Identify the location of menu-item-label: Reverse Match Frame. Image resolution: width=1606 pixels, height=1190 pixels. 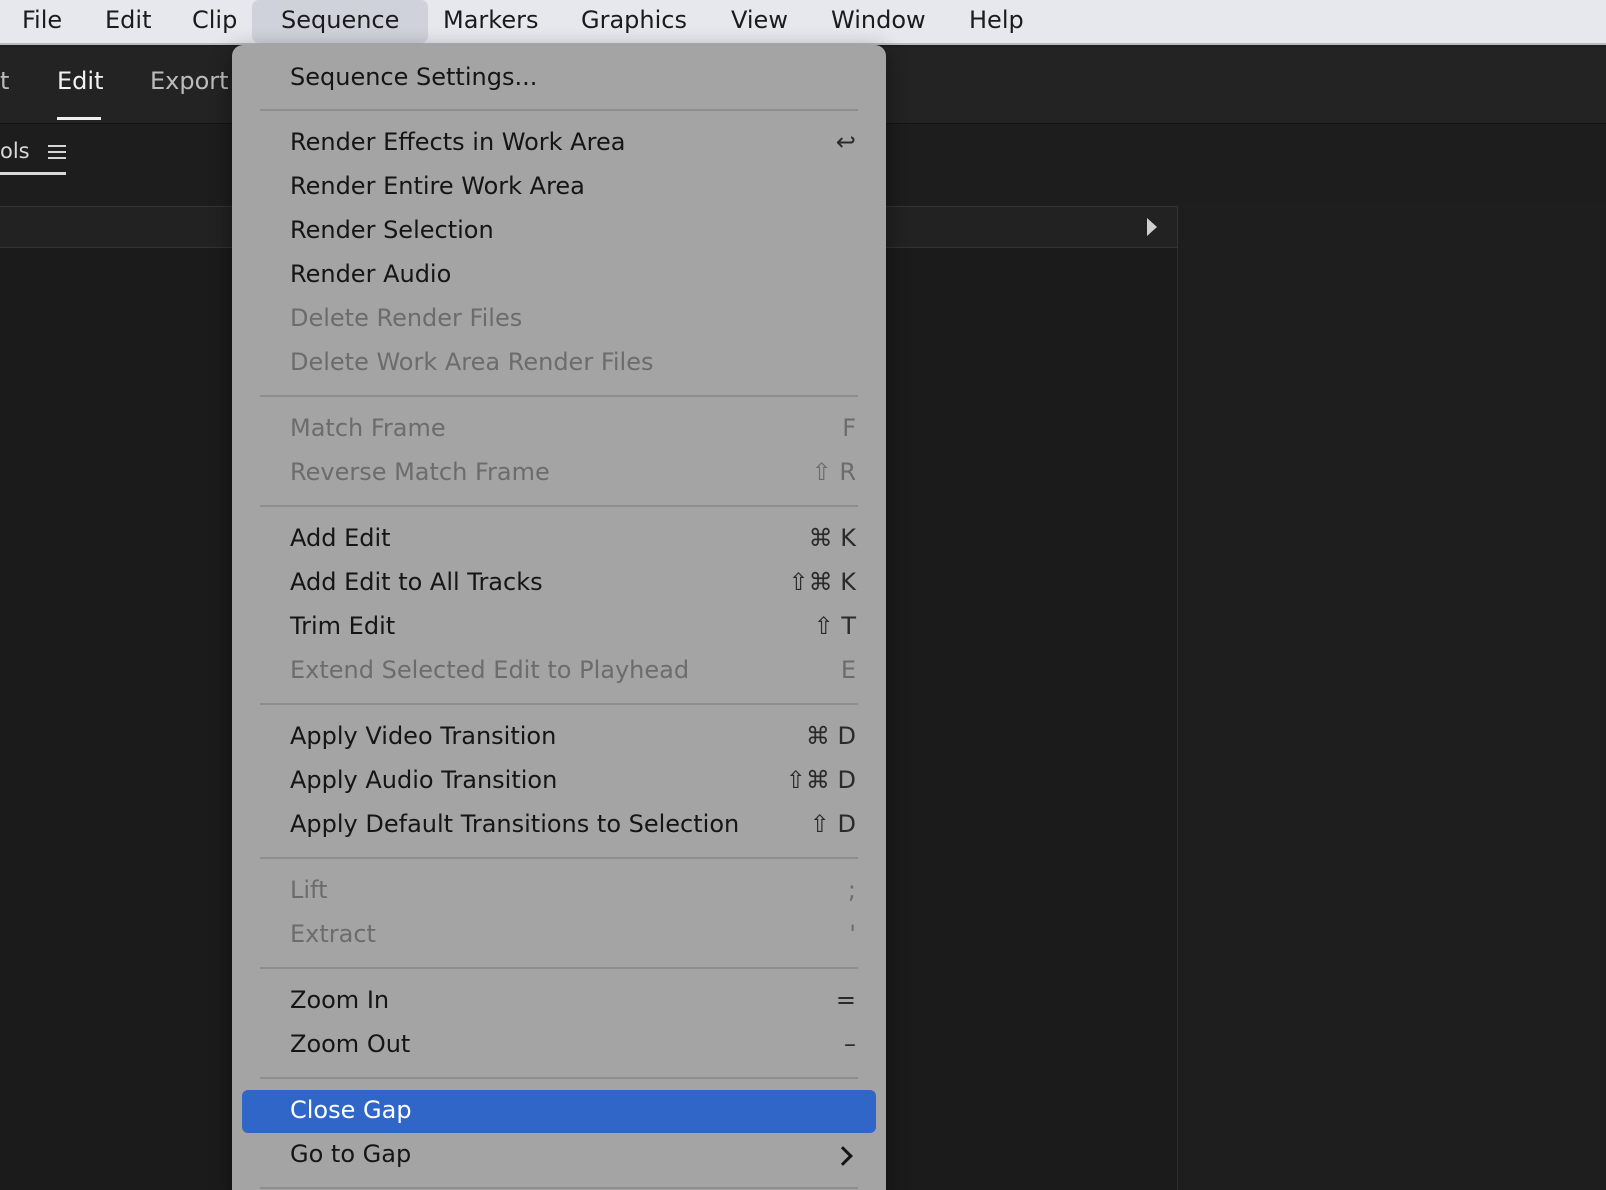
(420, 472).